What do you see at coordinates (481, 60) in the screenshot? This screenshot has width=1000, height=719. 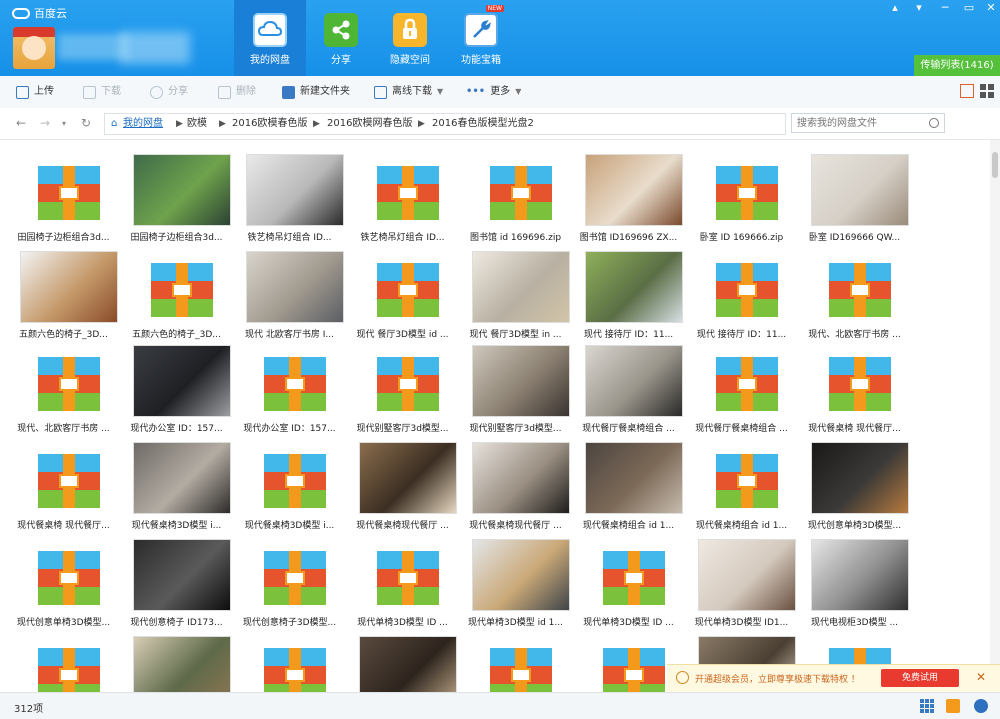 I see `nav-label: 功能宝箱` at bounding box center [481, 60].